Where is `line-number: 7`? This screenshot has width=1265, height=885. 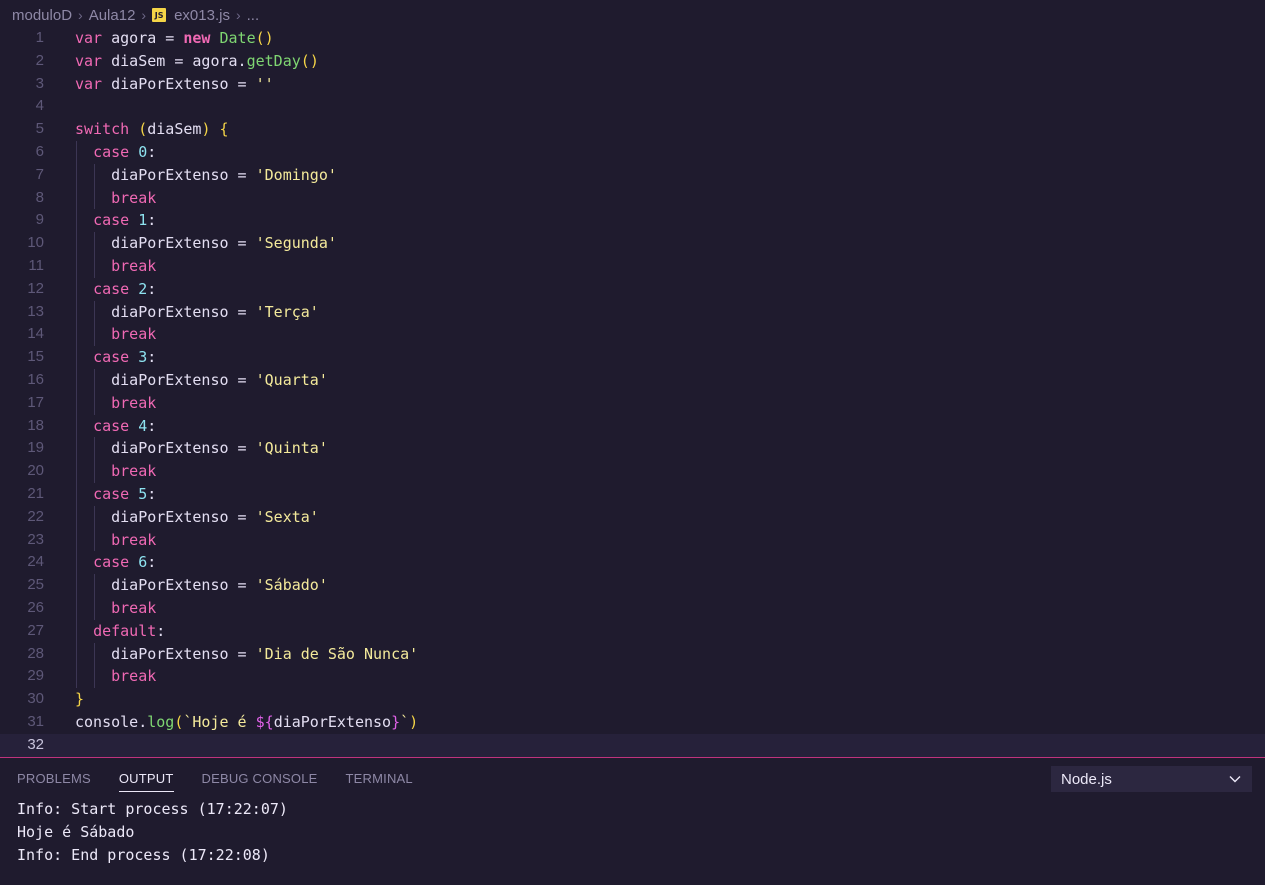
line-number: 7 is located at coordinates (39, 174).